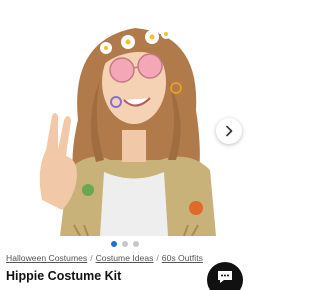 The height and width of the screenshot is (290, 320). I want to click on chat-bubble-icon, so click(225, 277).